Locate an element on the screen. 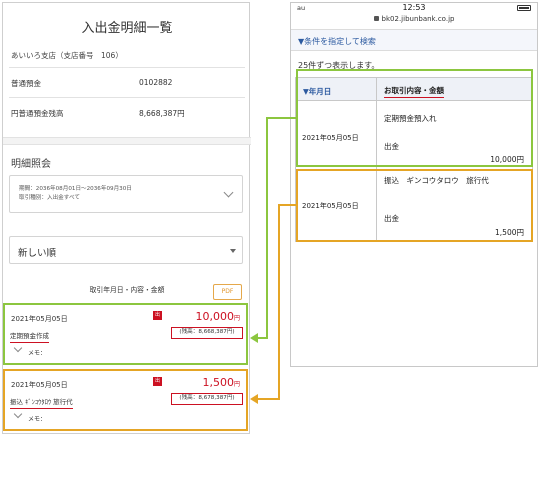  period-filter: 期間：2036年08月01日～2036年09月30日 取引種別：入出金すべて is located at coordinates (126, 194).